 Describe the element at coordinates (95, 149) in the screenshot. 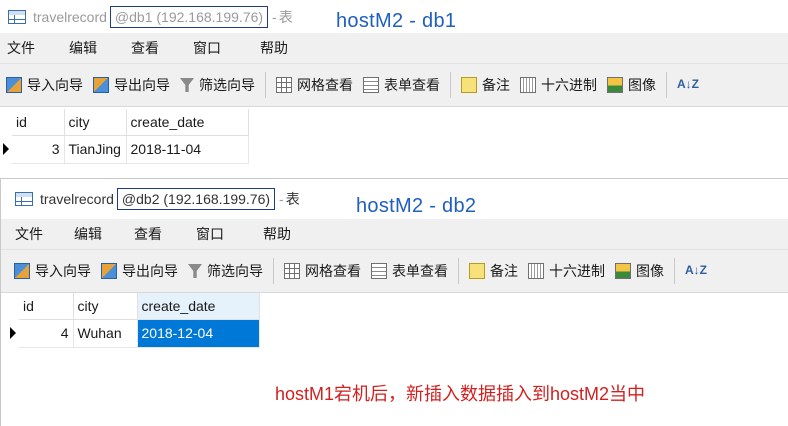

I see `cell-city: TianJing` at that location.